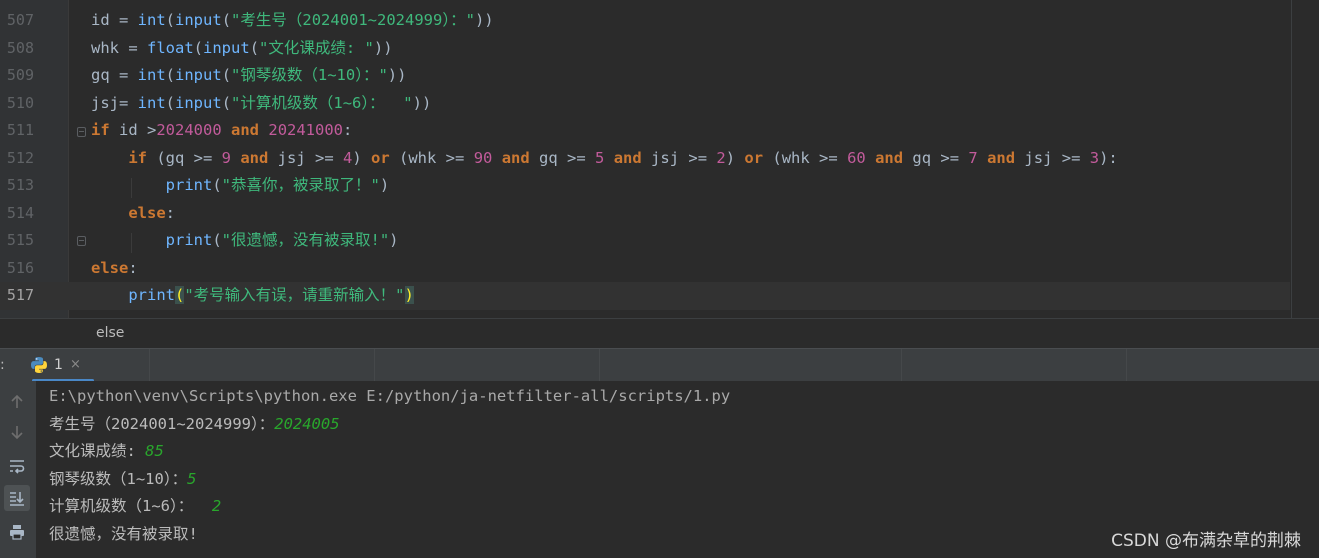  Describe the element at coordinates (118, 478) in the screenshot. I see `console-prompt: 钢琴级数（1~10）：` at that location.